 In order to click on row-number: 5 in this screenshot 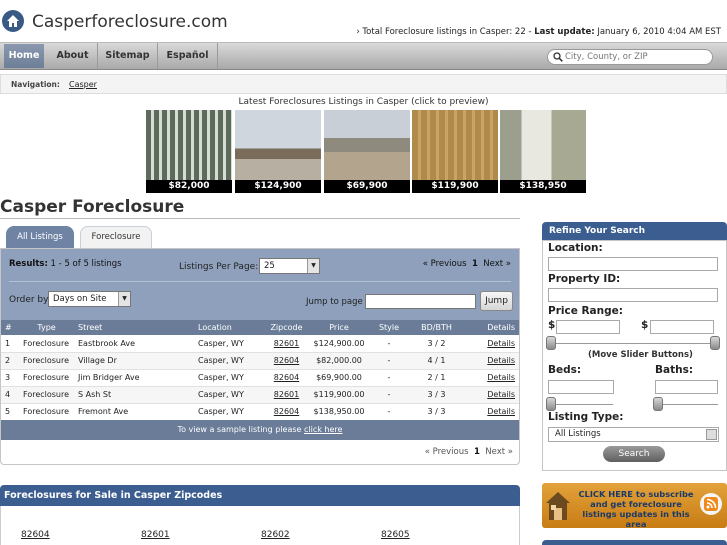, I will do `click(10, 412)`.